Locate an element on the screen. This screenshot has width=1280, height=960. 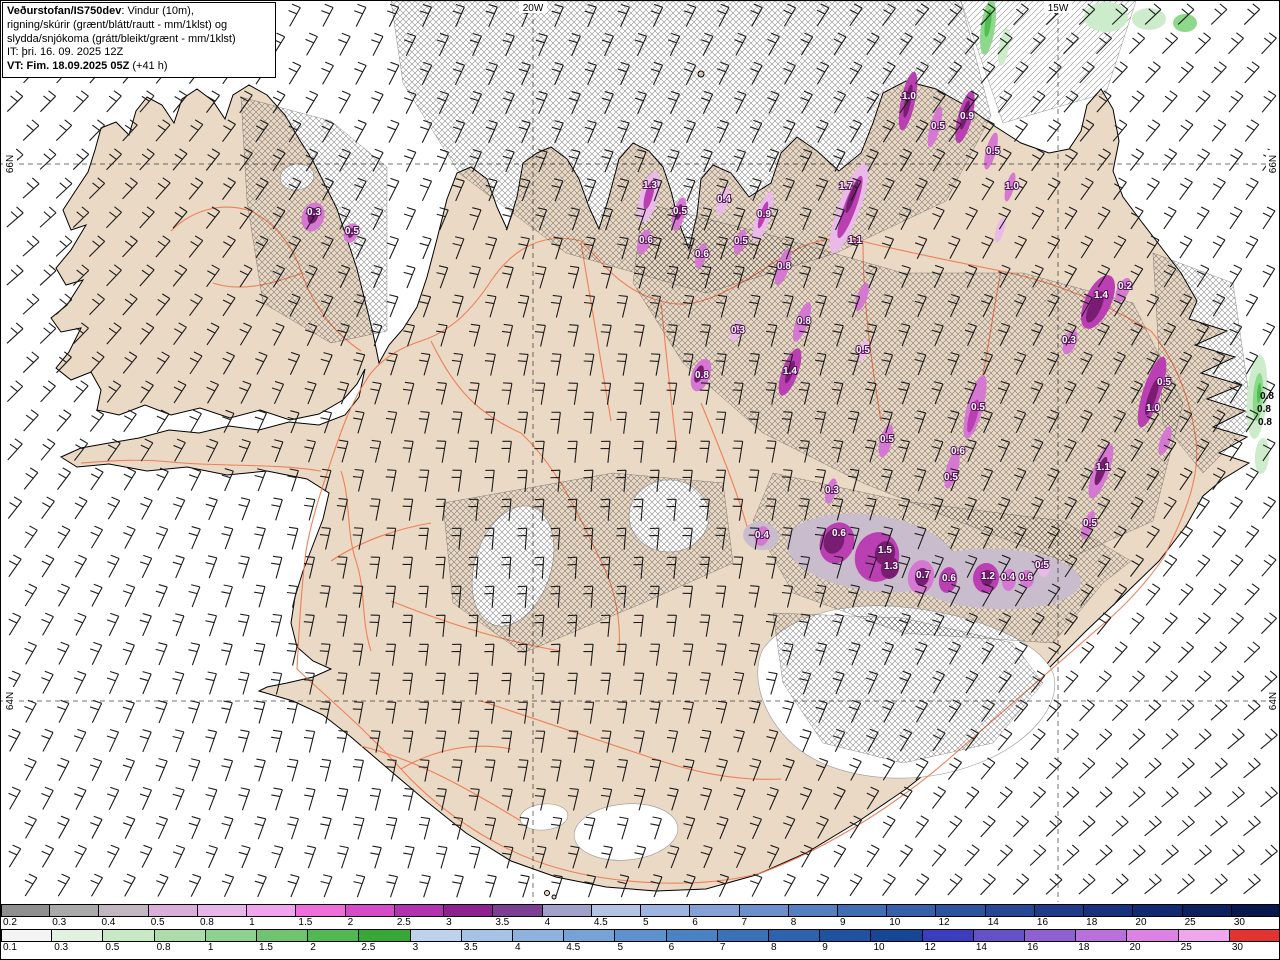
legend-col: 0.5 is located at coordinates (173, 916).